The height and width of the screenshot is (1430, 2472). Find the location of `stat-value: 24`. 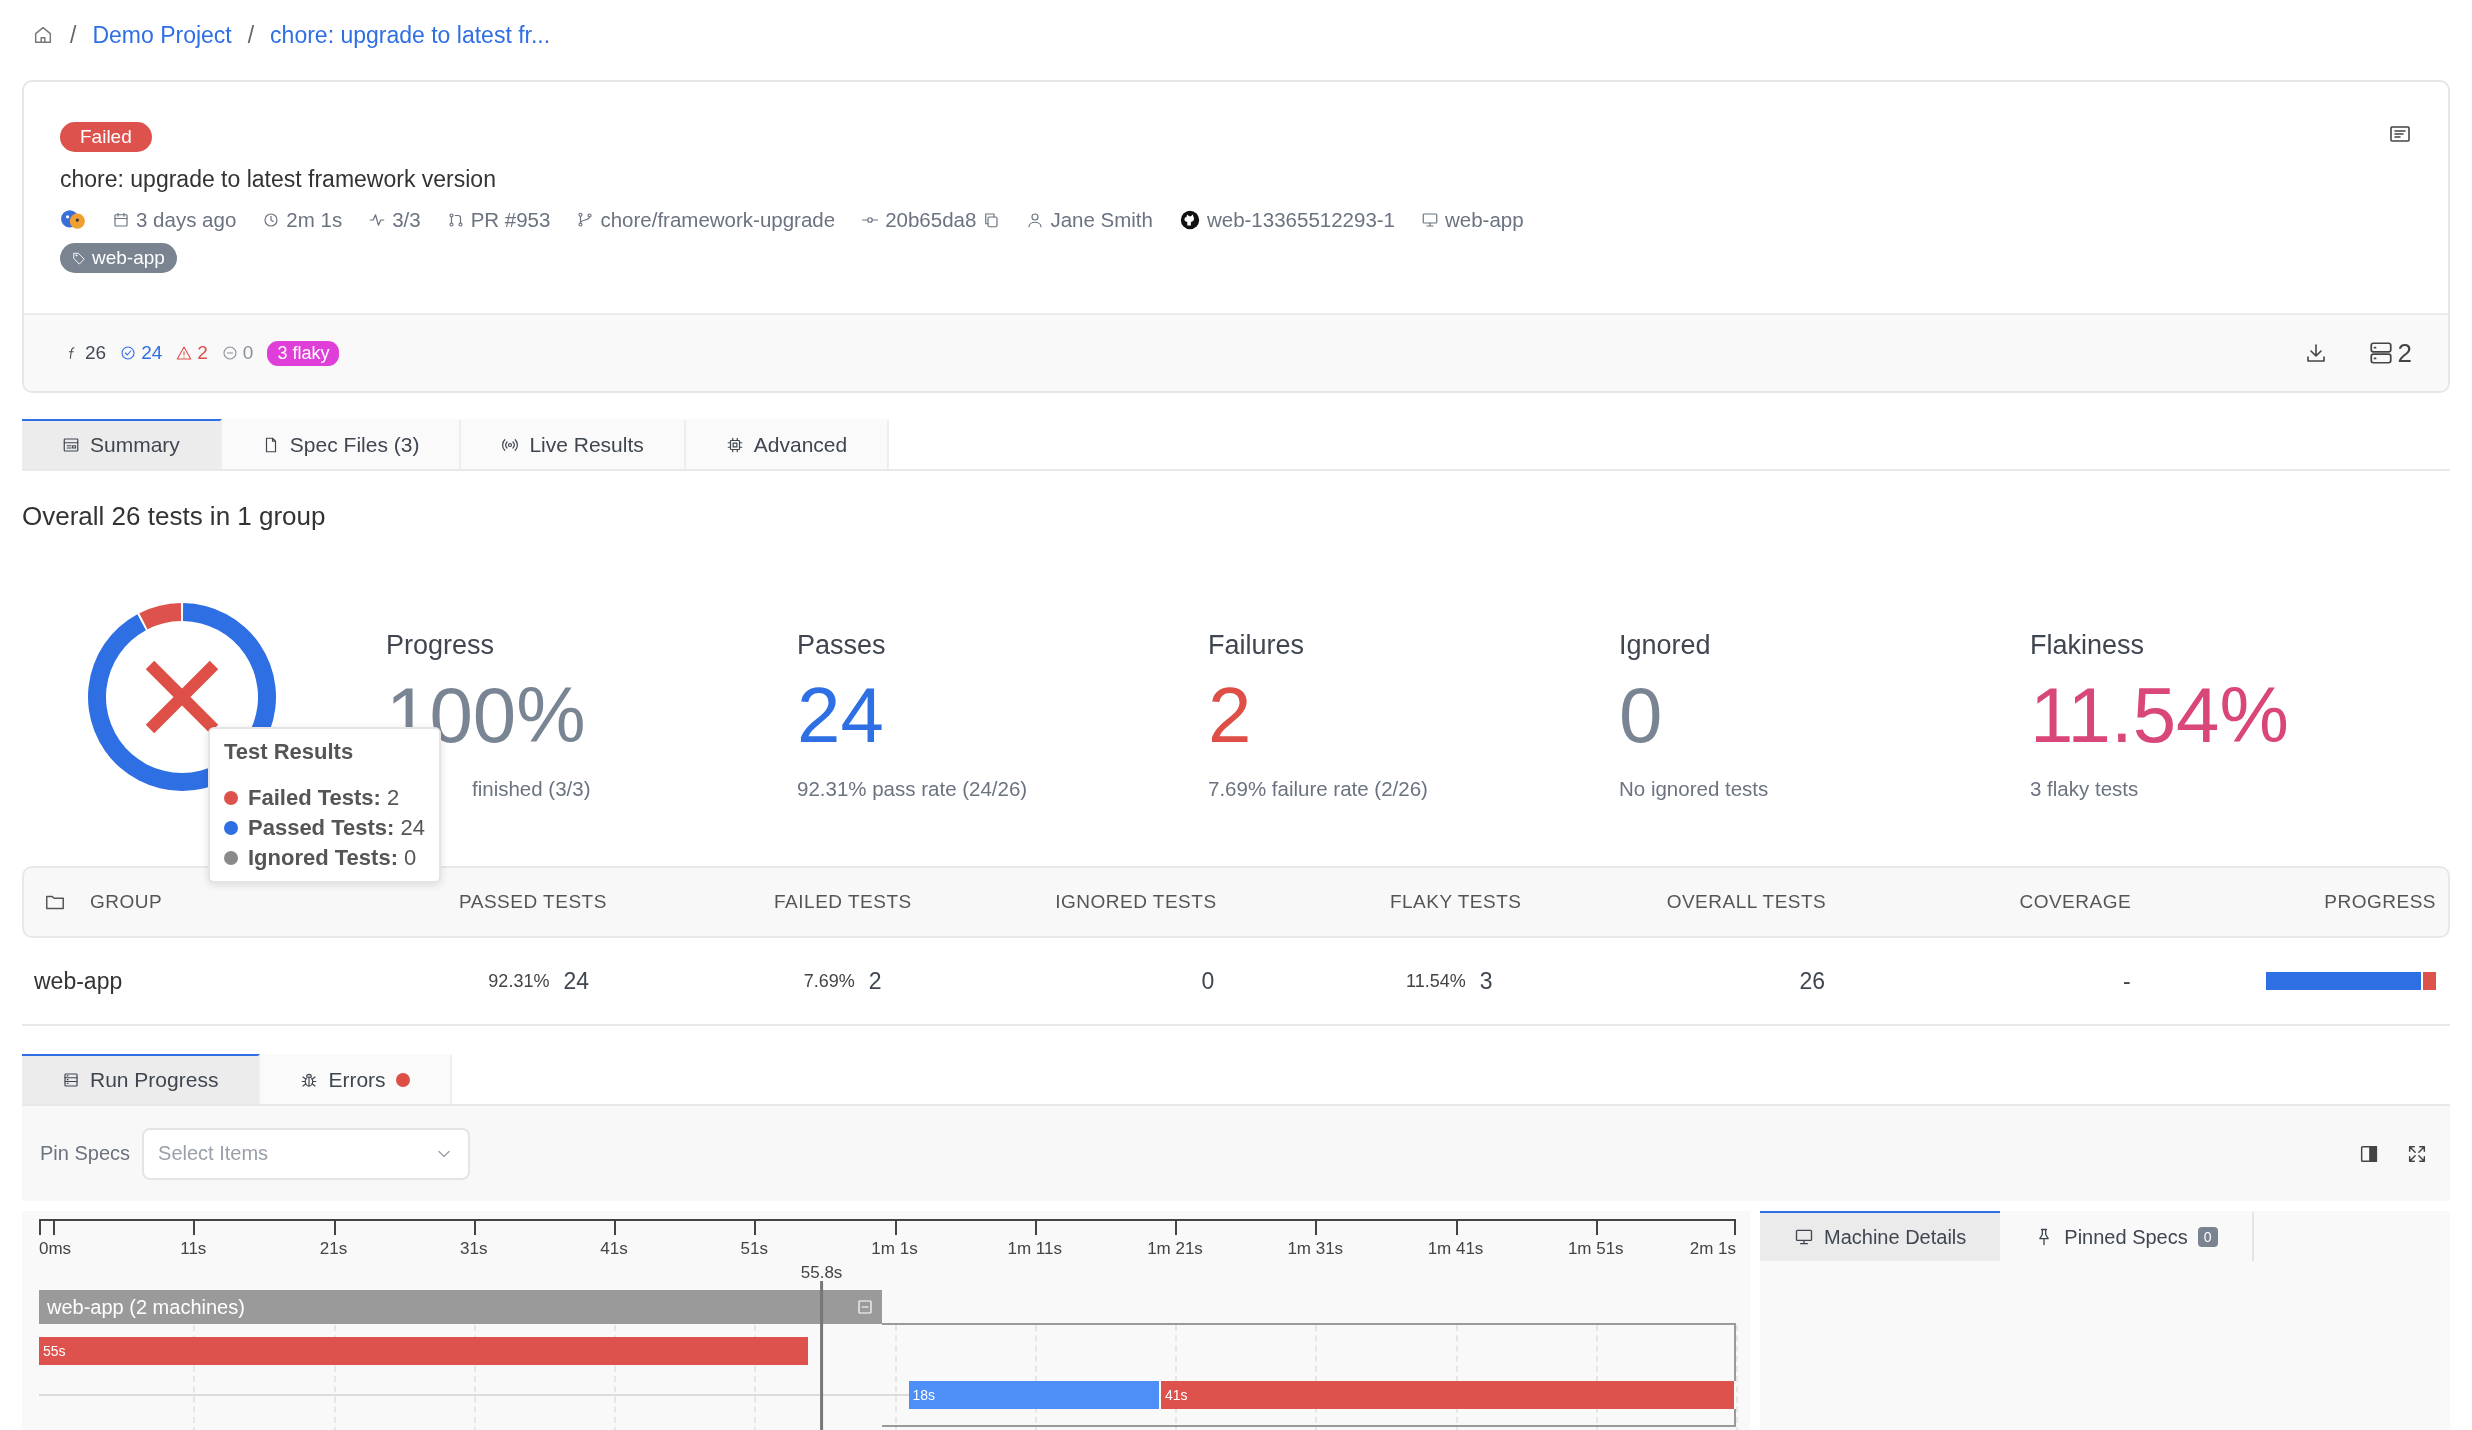

stat-value: 24 is located at coordinates (841, 715).